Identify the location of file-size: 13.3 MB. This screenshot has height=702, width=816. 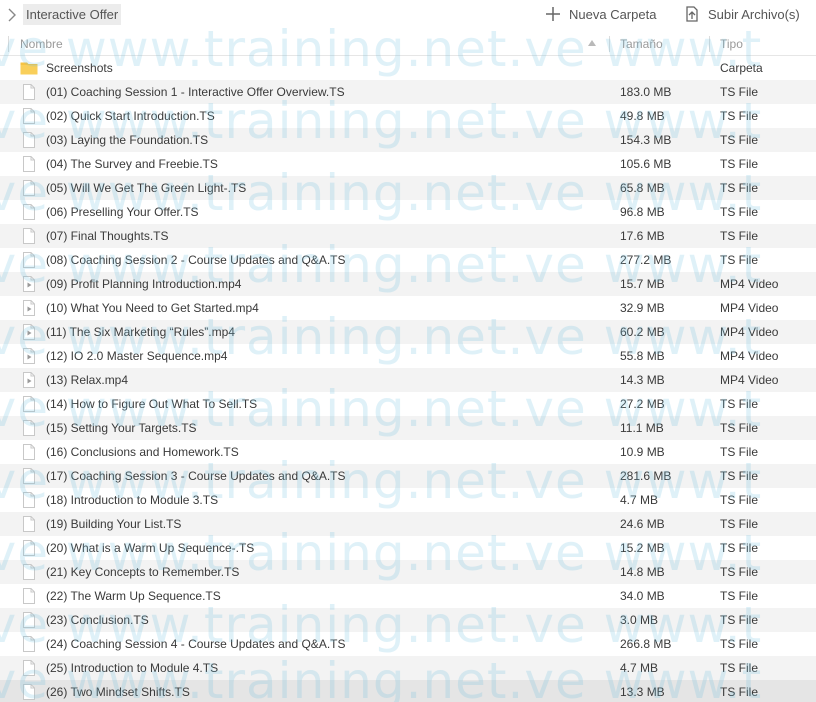
(642, 692).